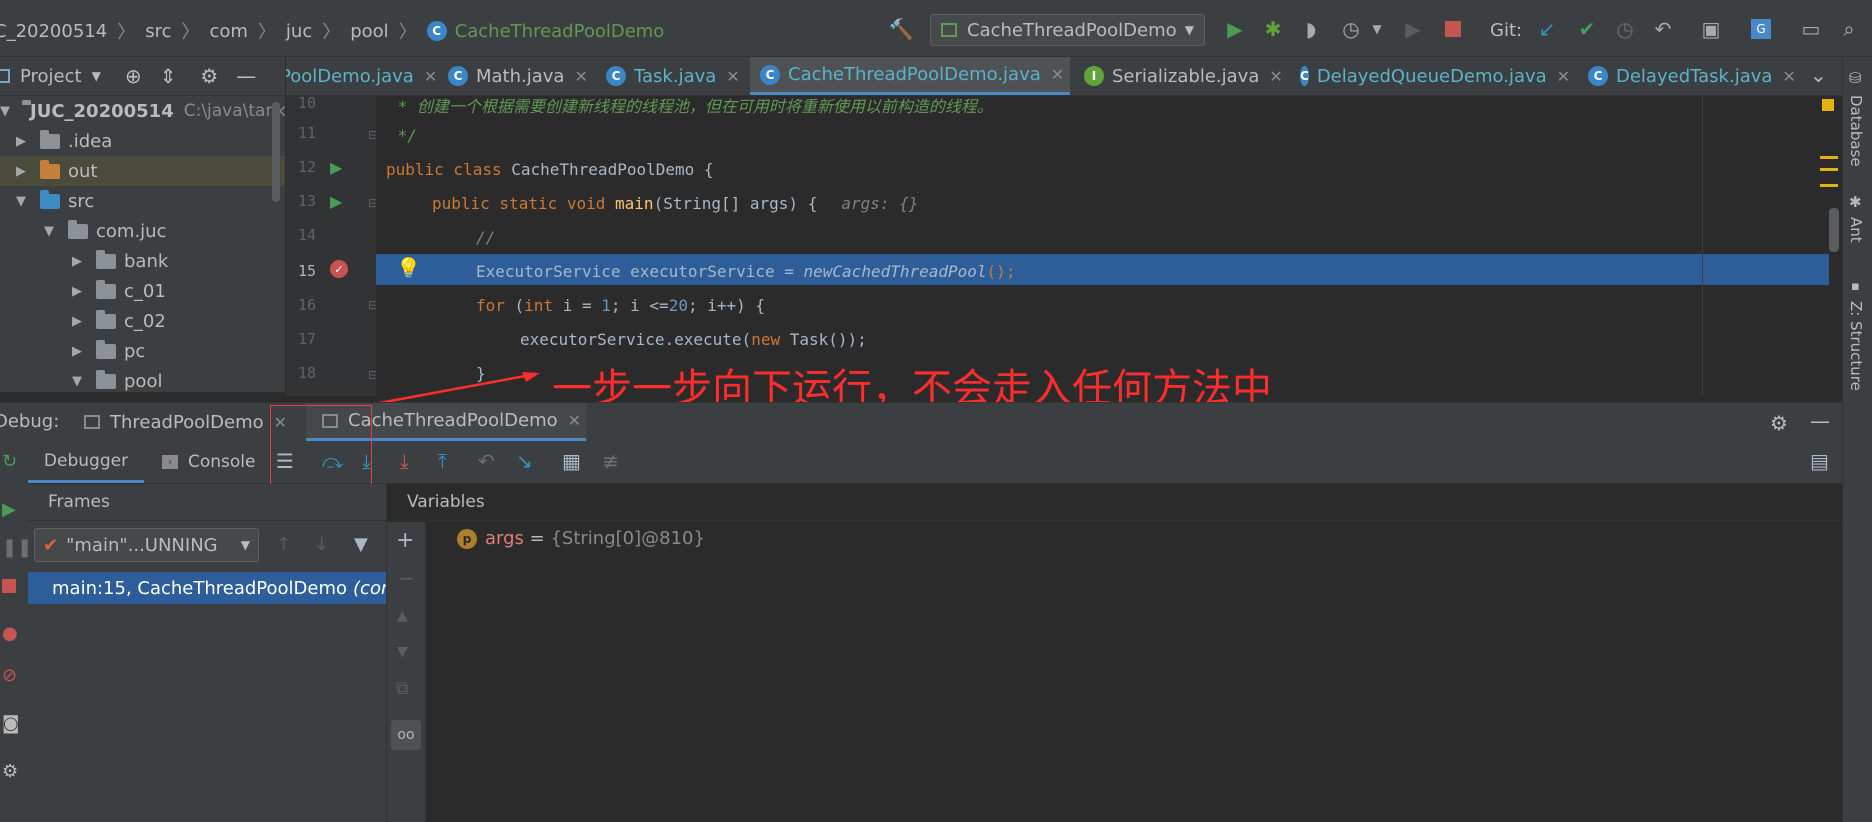  What do you see at coordinates (53, 31) in the screenshot?
I see `breadcrumb-project: C_20200514` at bounding box center [53, 31].